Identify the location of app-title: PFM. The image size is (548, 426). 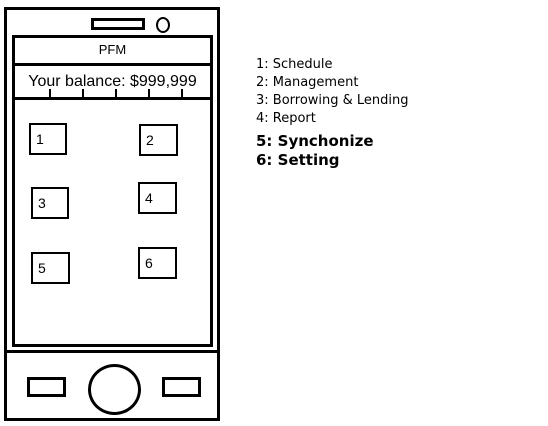
(112, 52).